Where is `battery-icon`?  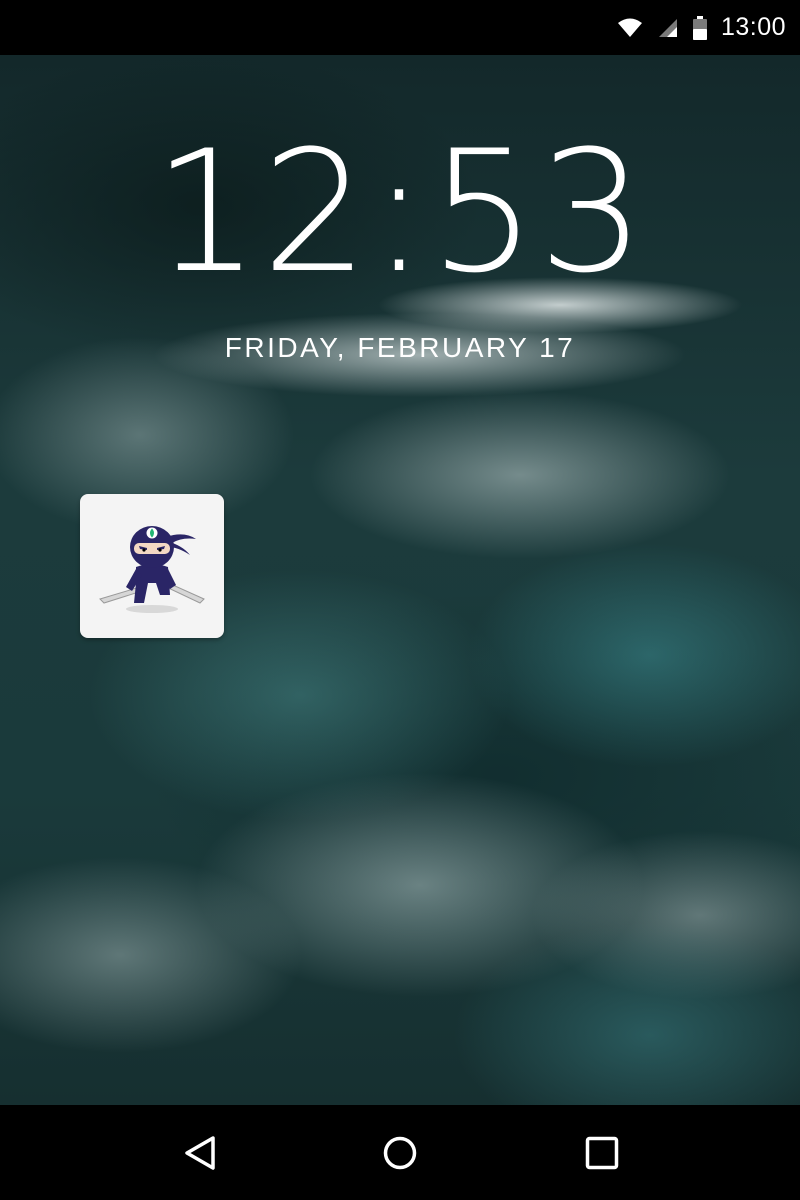
battery-icon is located at coordinates (699, 27).